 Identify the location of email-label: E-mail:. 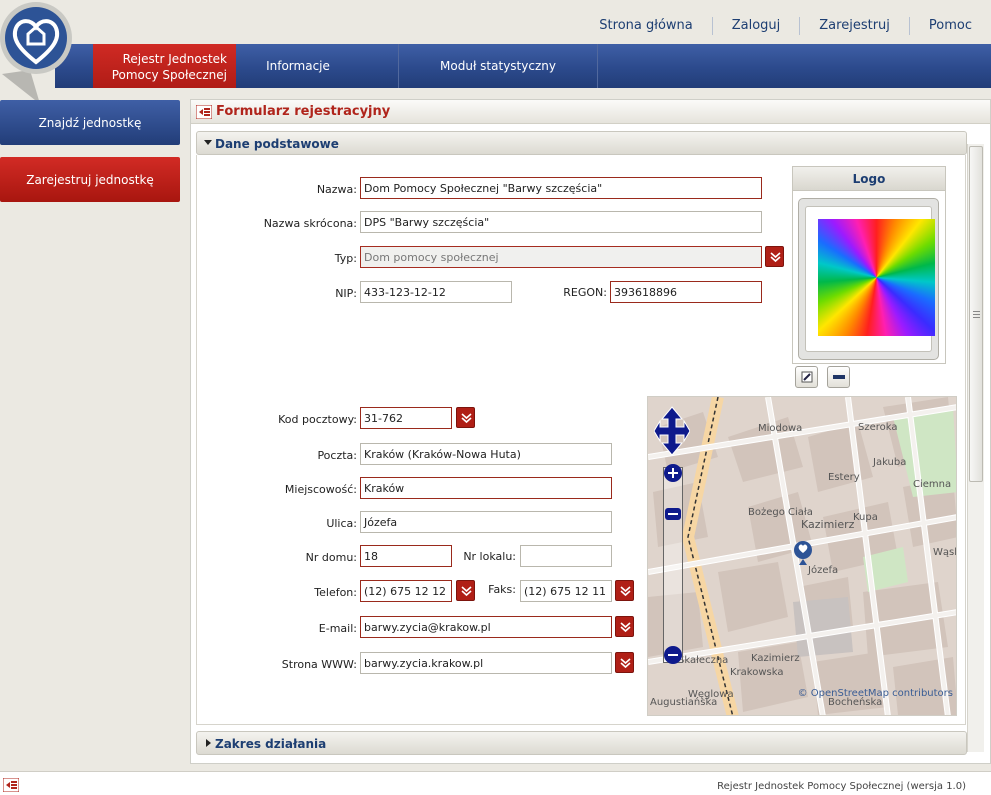
(337, 628).